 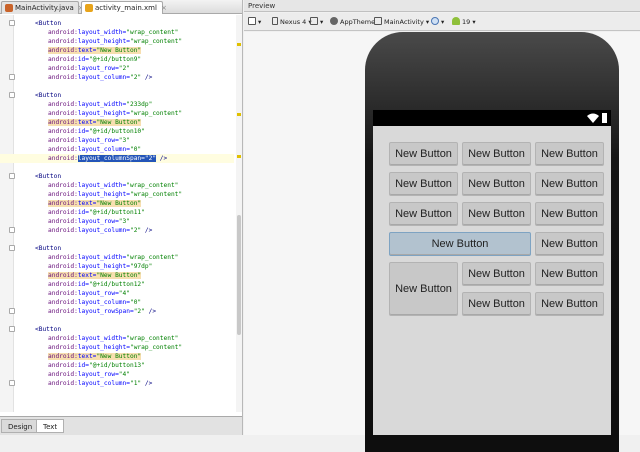 I want to click on theme-selector: AppTheme, so click(x=352, y=22).